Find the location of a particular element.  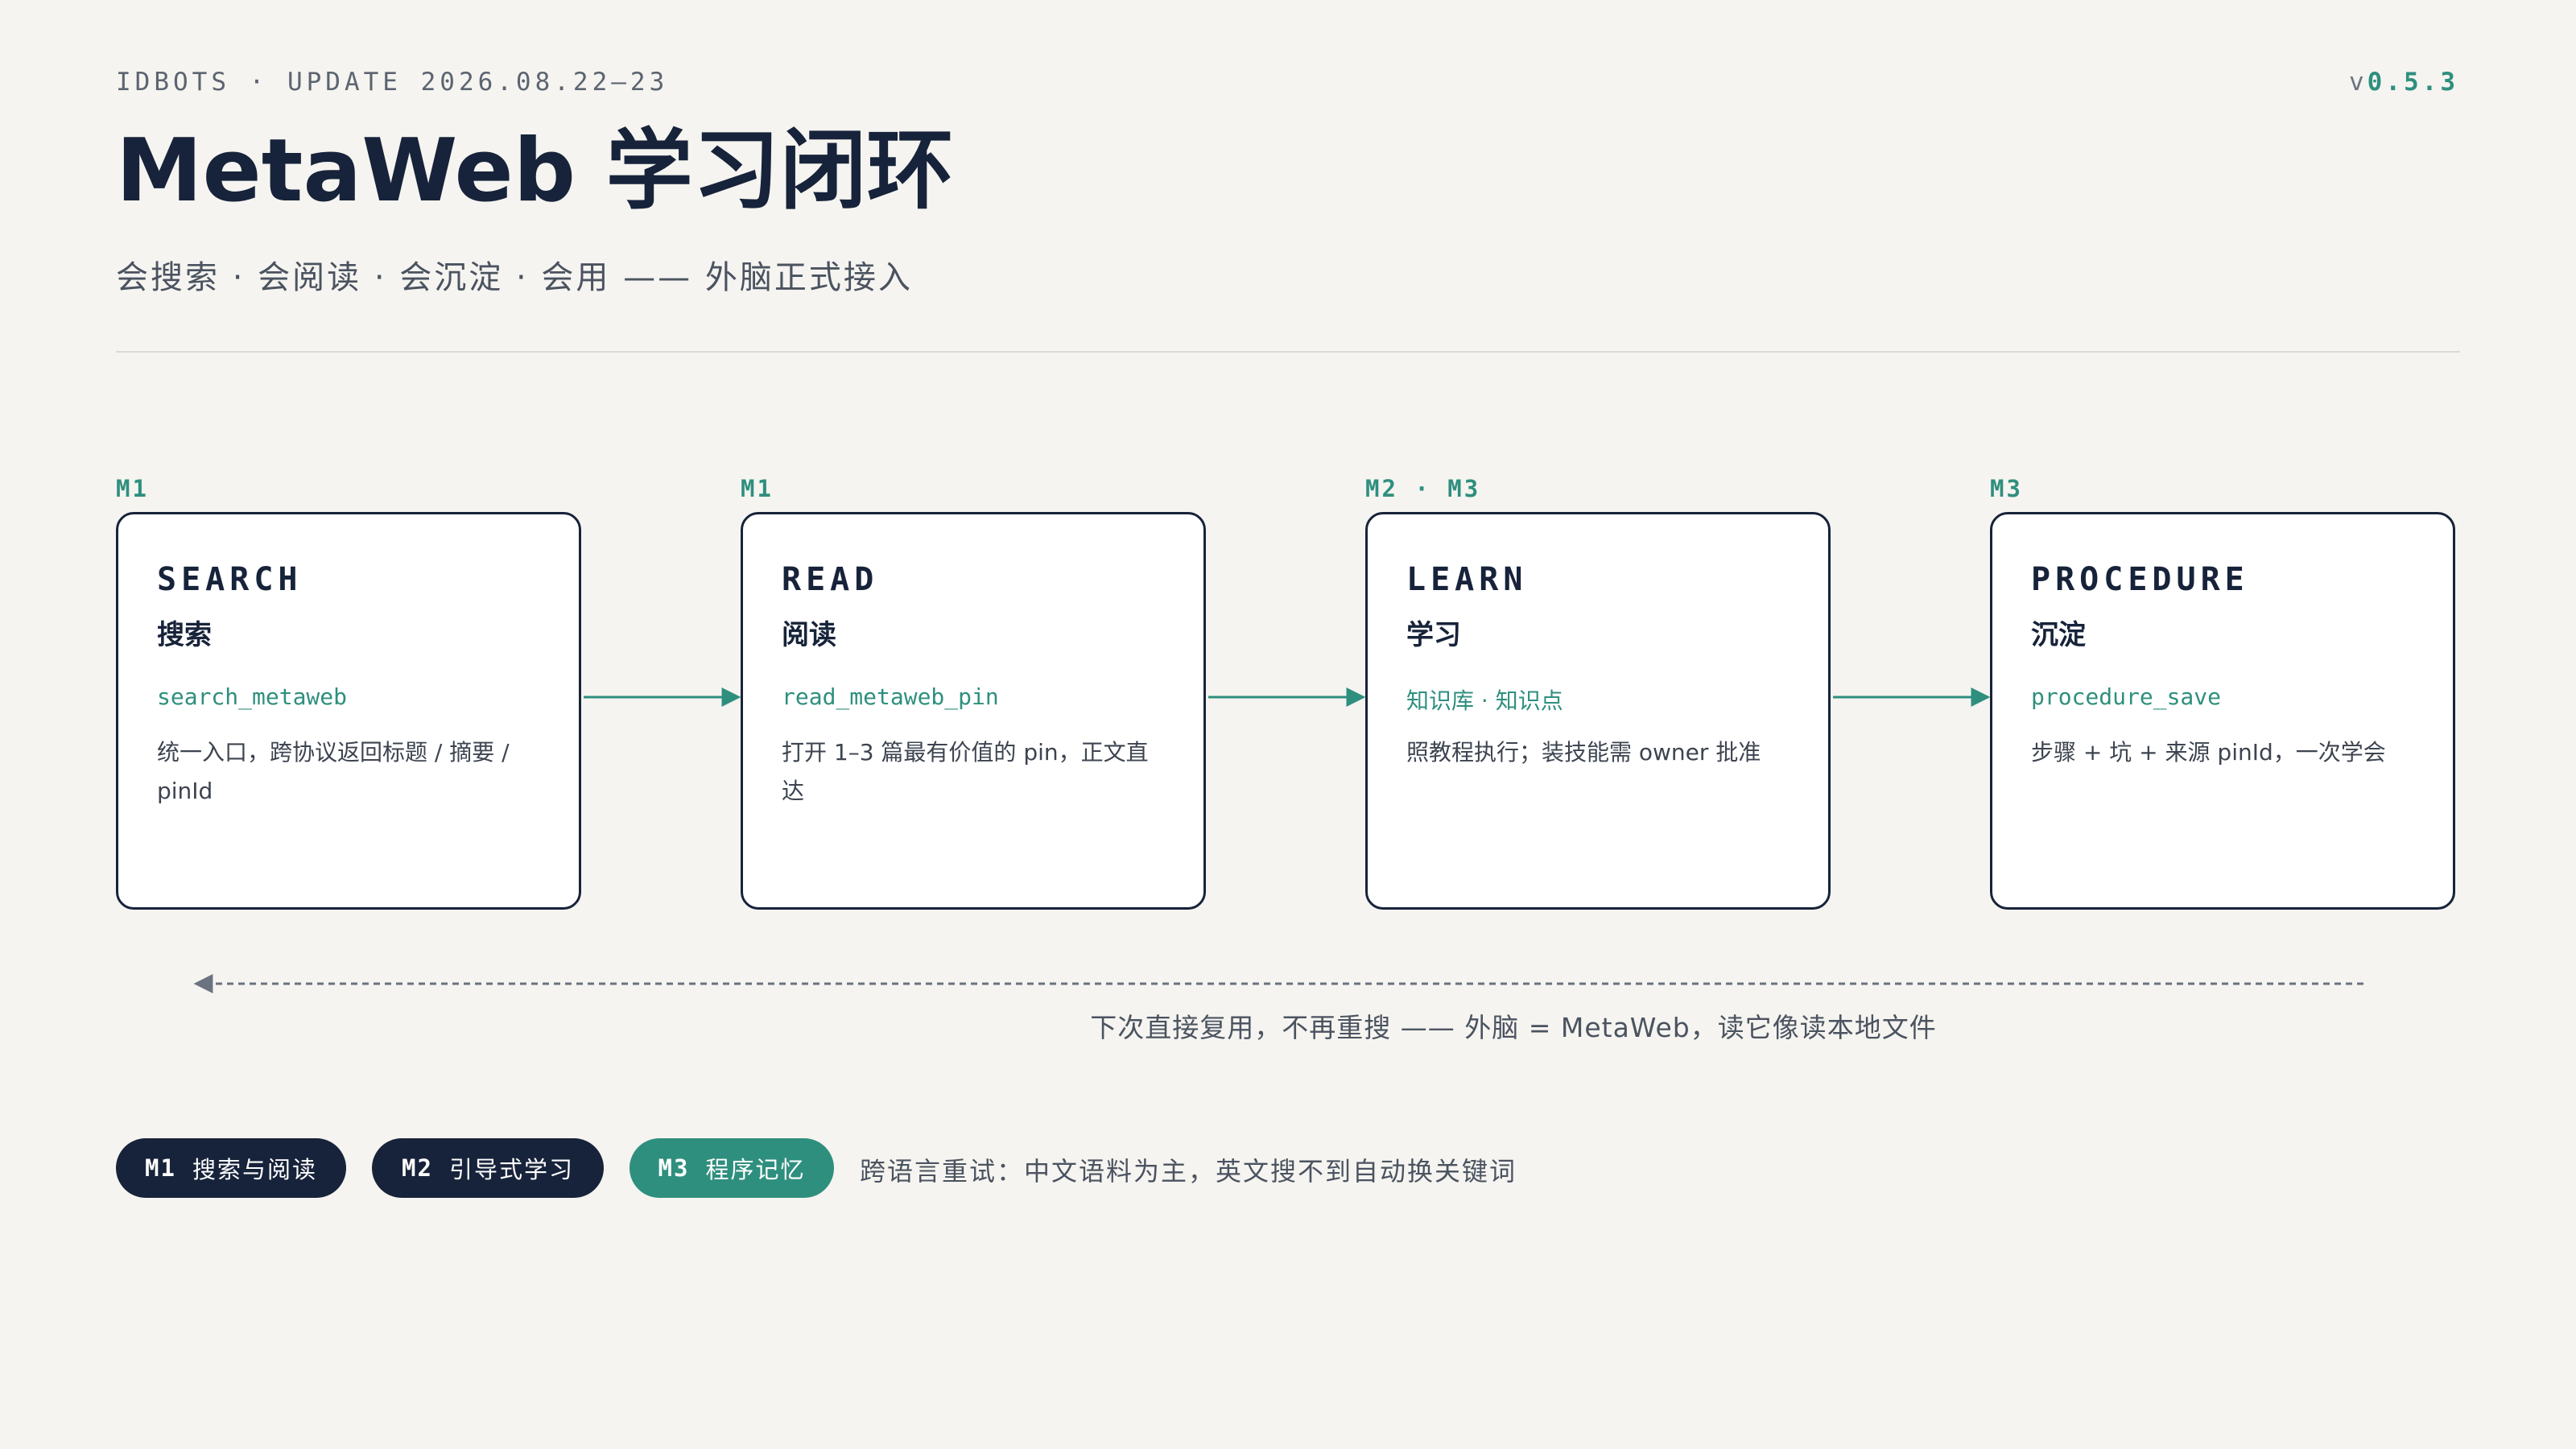

legend-pill-m1: M1 搜索与阅读 is located at coordinates (231, 1168).